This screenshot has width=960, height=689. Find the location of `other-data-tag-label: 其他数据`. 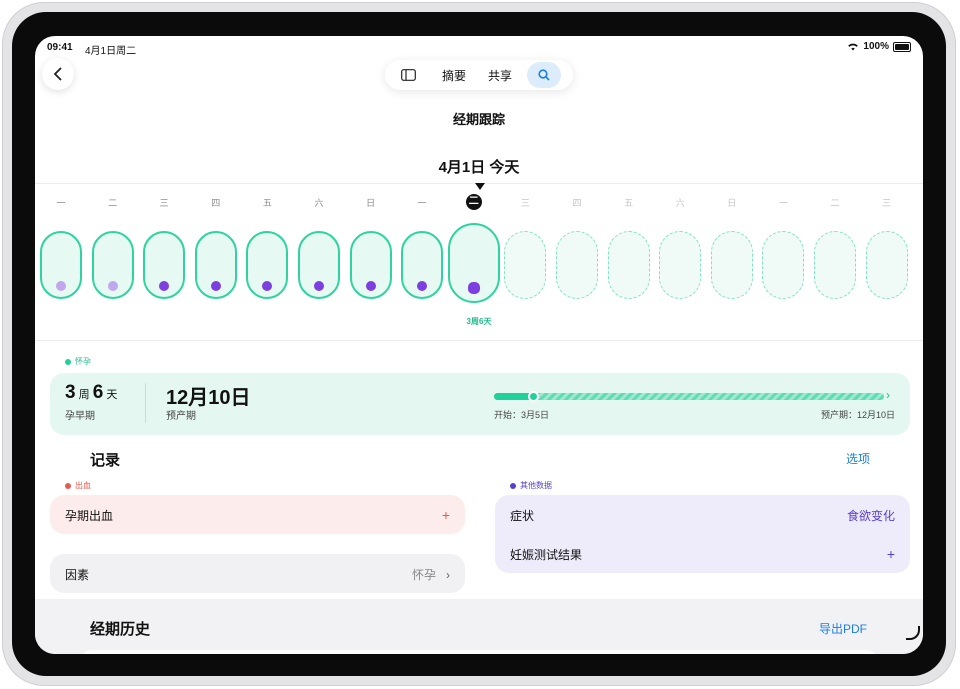

other-data-tag-label: 其他数据 is located at coordinates (536, 485).